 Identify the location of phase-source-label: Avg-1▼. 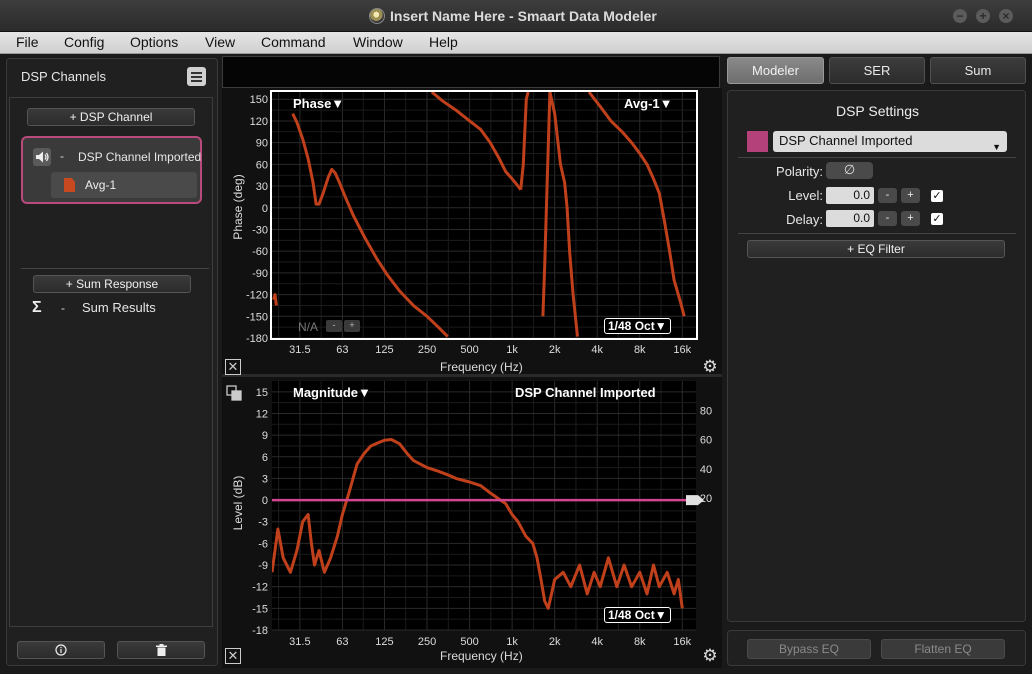
(648, 103).